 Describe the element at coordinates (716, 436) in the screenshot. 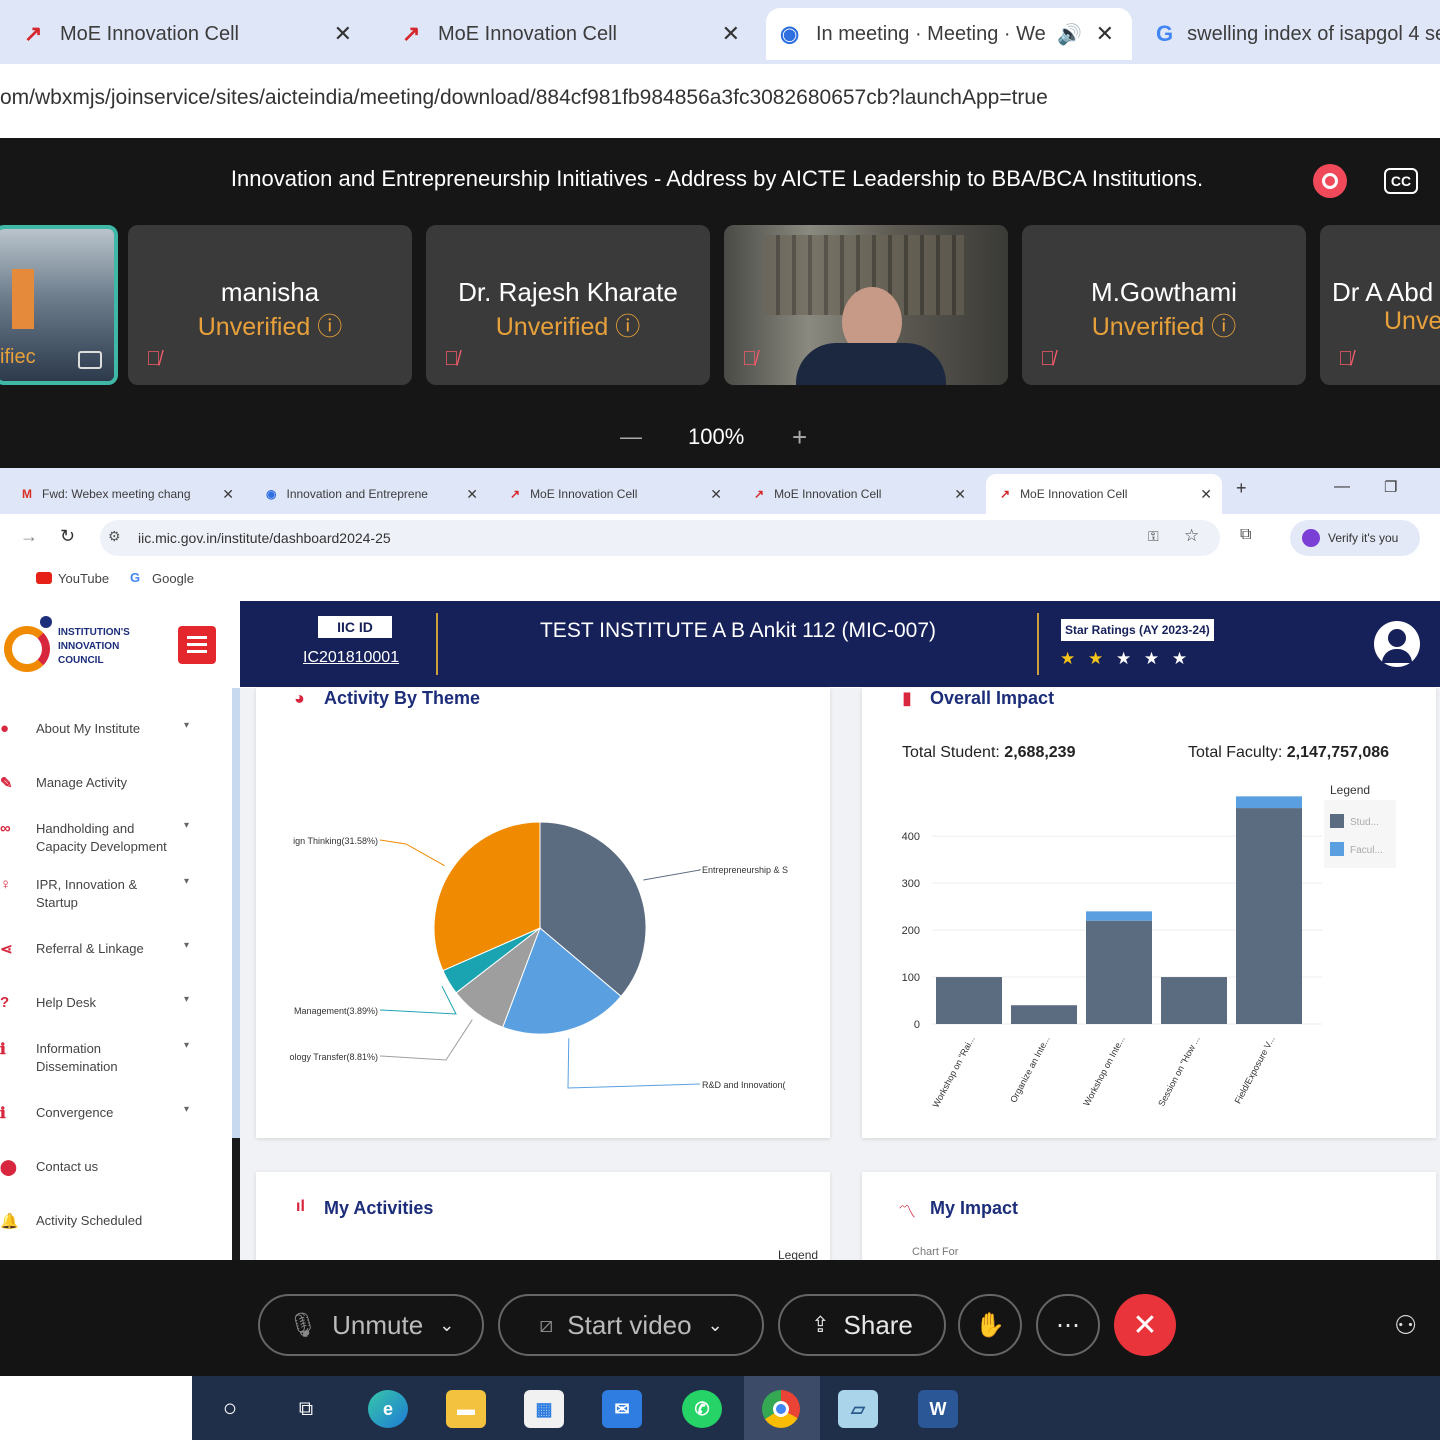

I see `zoom-level: 100%` at that location.